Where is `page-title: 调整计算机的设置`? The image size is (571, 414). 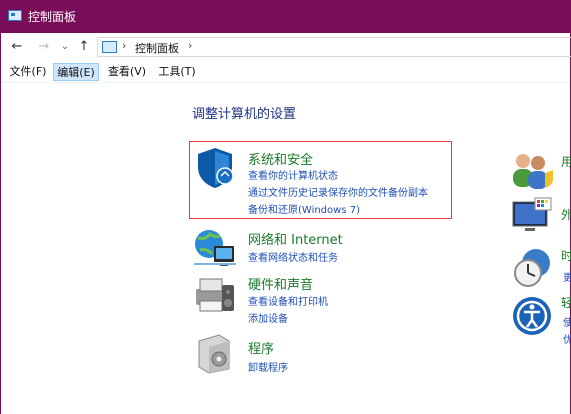 page-title: 调整计算机的设置 is located at coordinates (244, 114).